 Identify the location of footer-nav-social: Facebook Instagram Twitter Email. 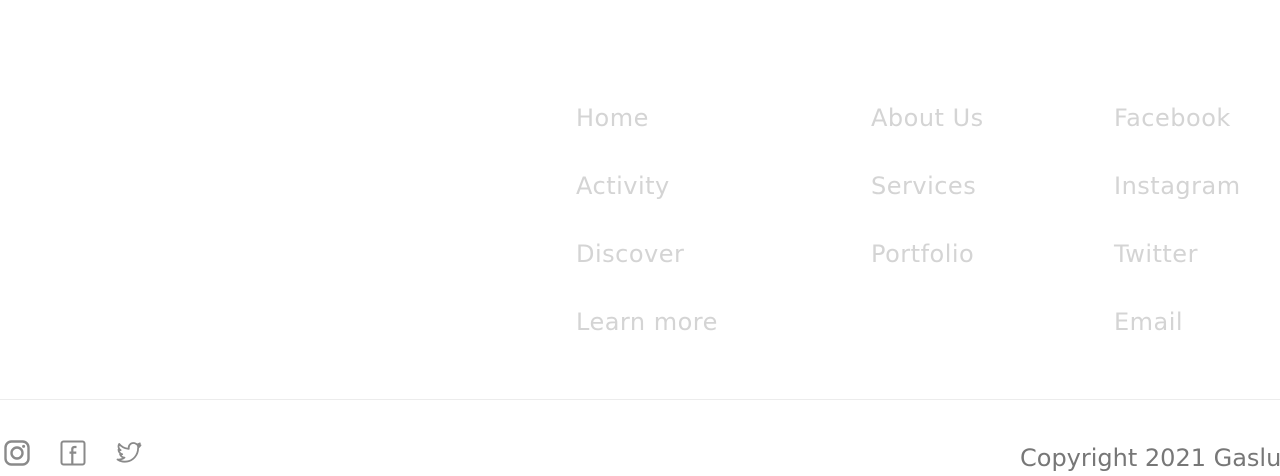
(1177, 236).